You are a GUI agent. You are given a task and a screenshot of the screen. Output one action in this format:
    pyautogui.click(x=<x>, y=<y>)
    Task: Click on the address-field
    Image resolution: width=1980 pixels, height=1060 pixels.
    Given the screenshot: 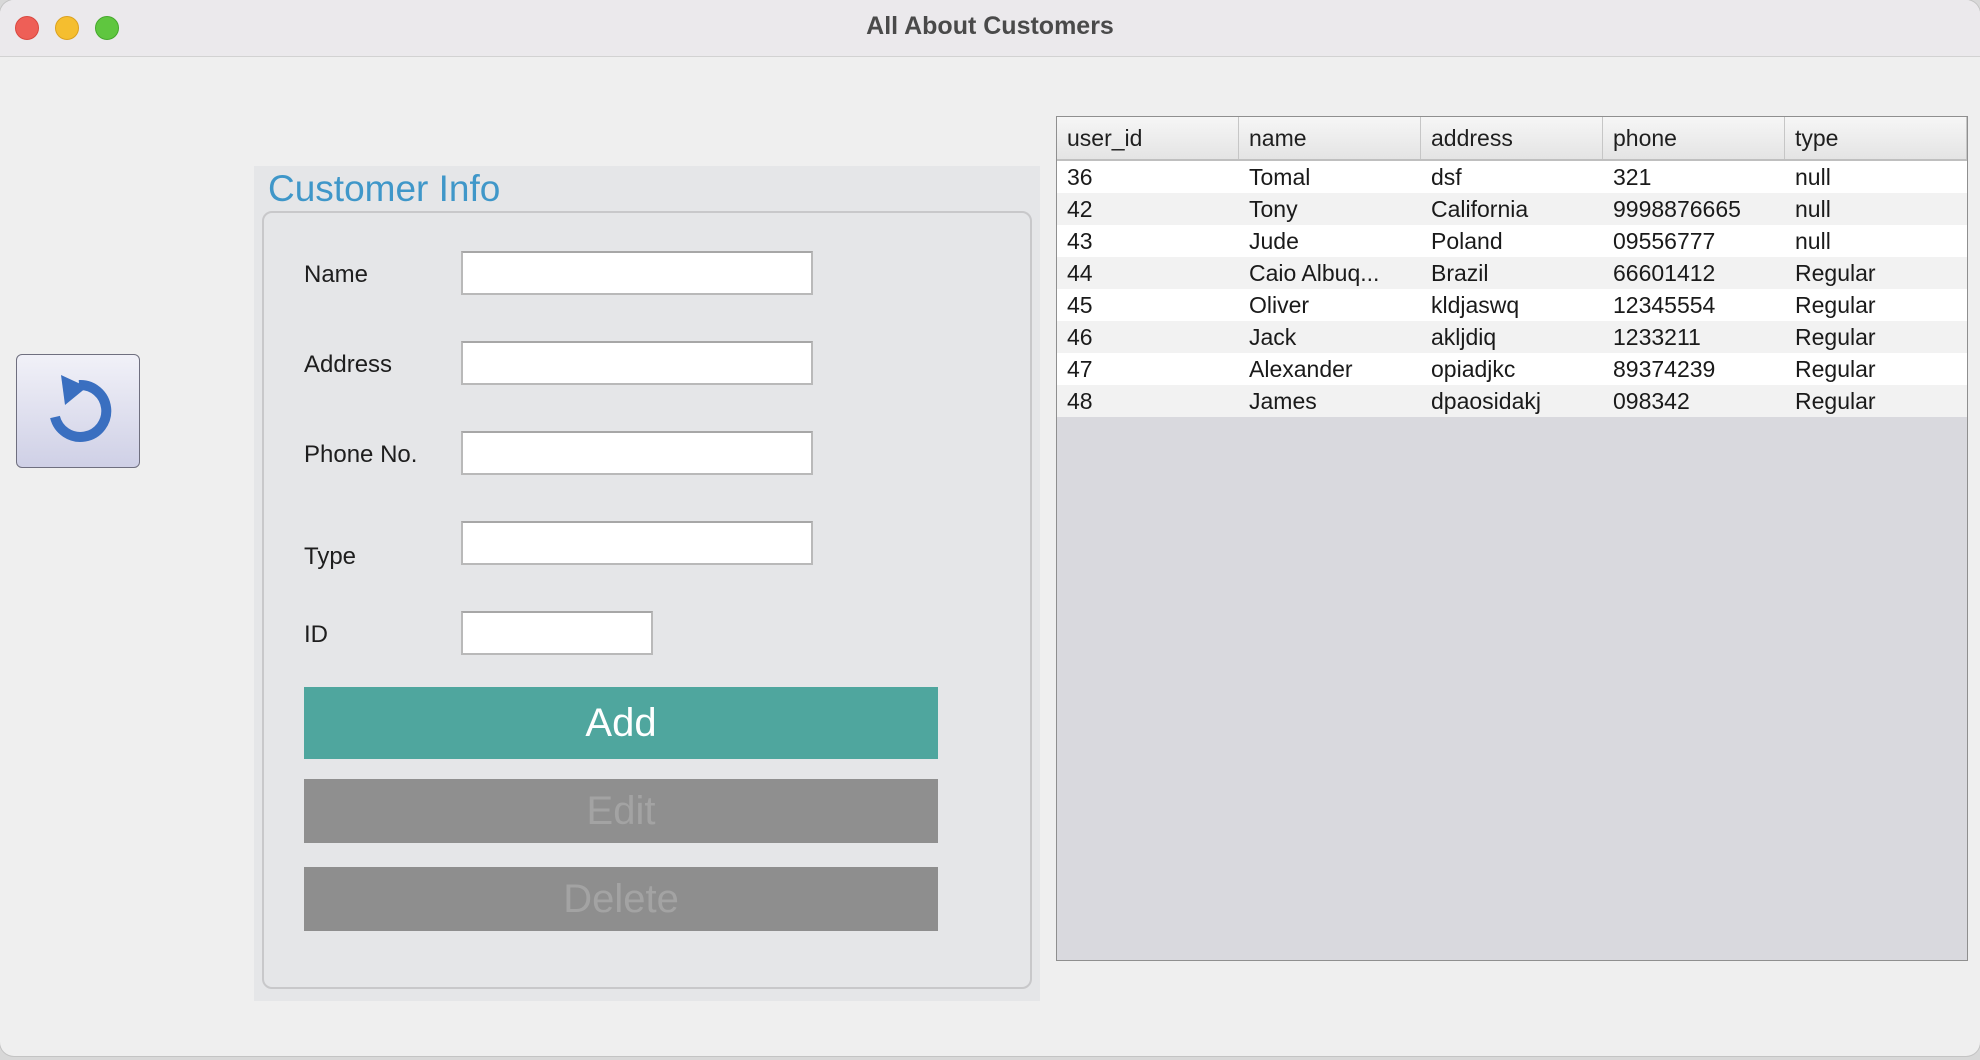 What is the action you would take?
    pyautogui.click(x=637, y=363)
    